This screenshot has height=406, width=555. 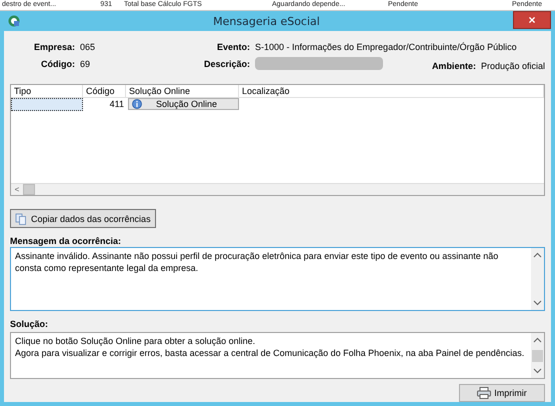 I want to click on section-label: Mensagem da ocorrência:, so click(x=66, y=241).